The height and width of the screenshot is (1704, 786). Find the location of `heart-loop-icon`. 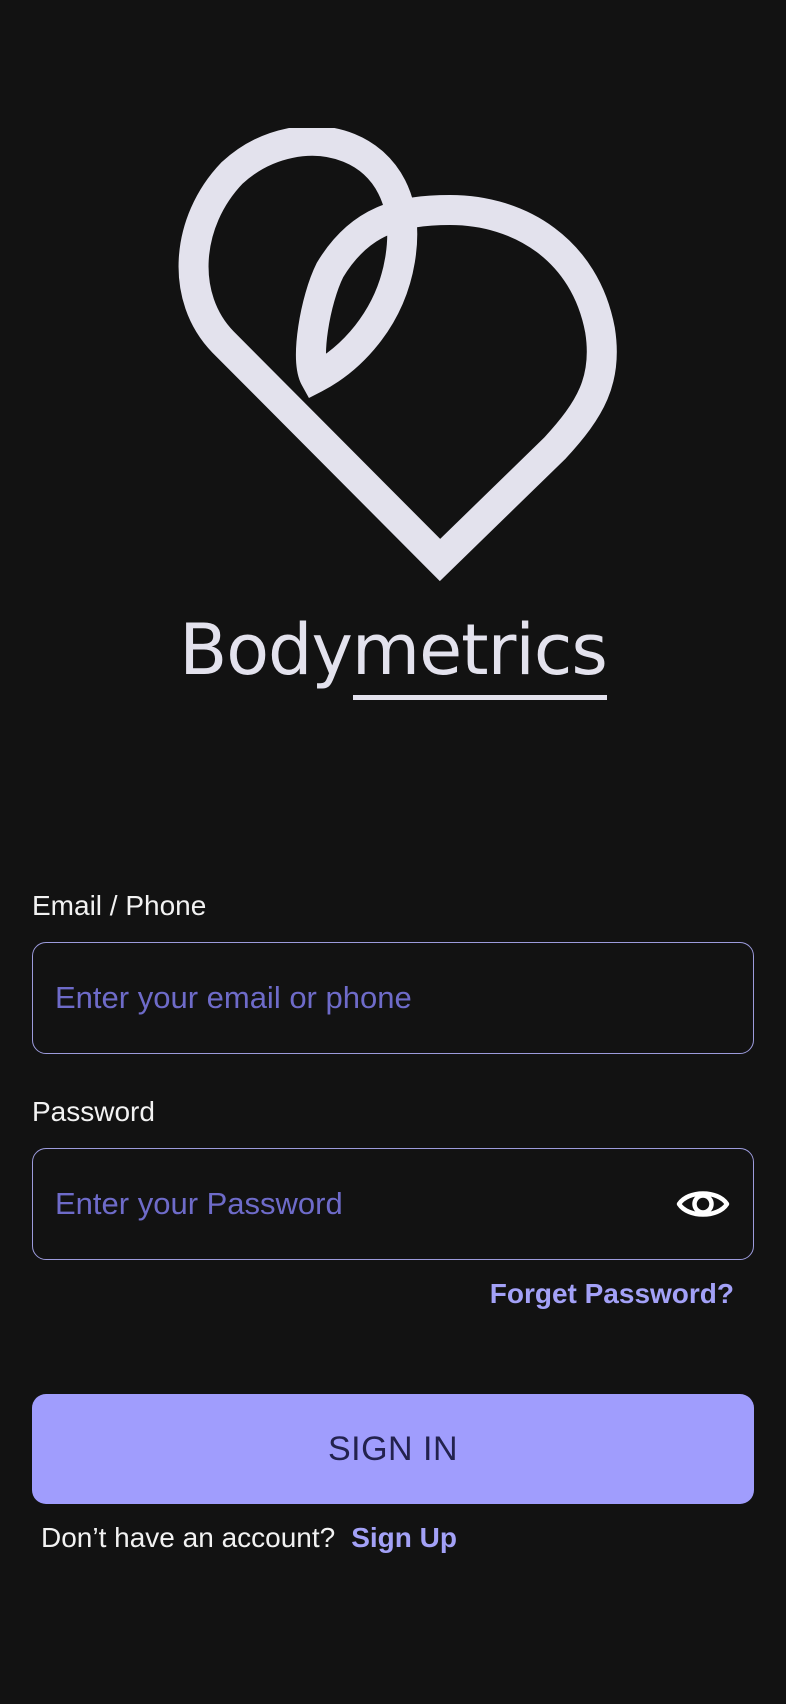

heart-loop-icon is located at coordinates (397, 355).